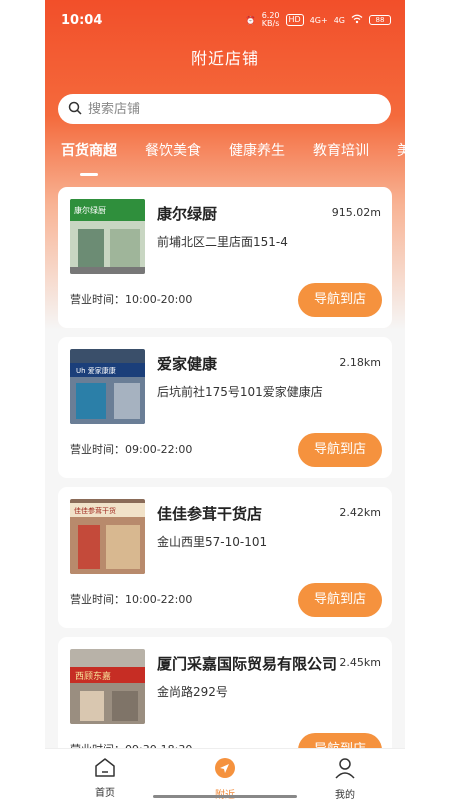 The width and height of the screenshot is (450, 800). I want to click on signal-4g-plus: 4G+, so click(318, 20).